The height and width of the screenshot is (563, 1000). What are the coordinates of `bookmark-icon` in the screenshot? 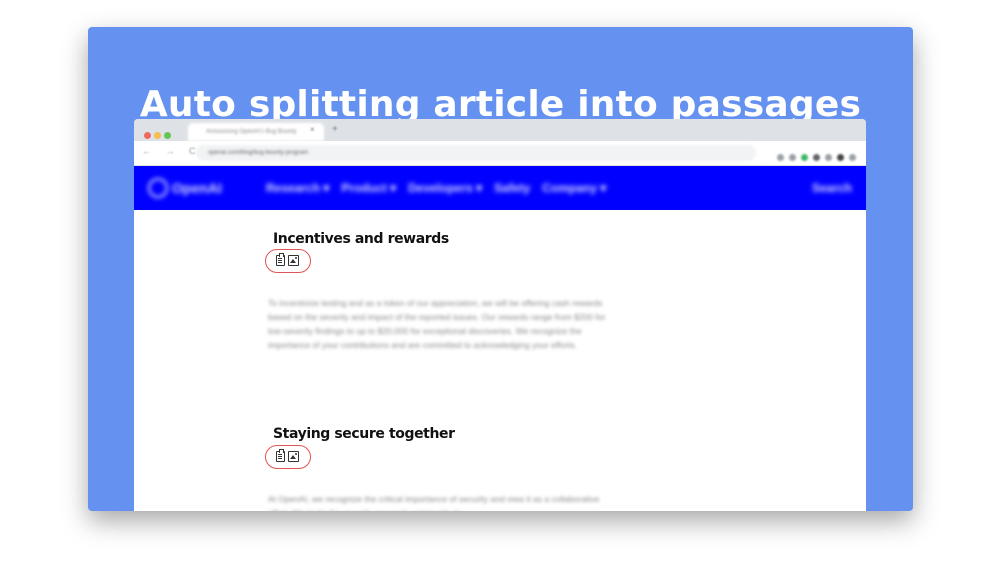 It's located at (780, 157).